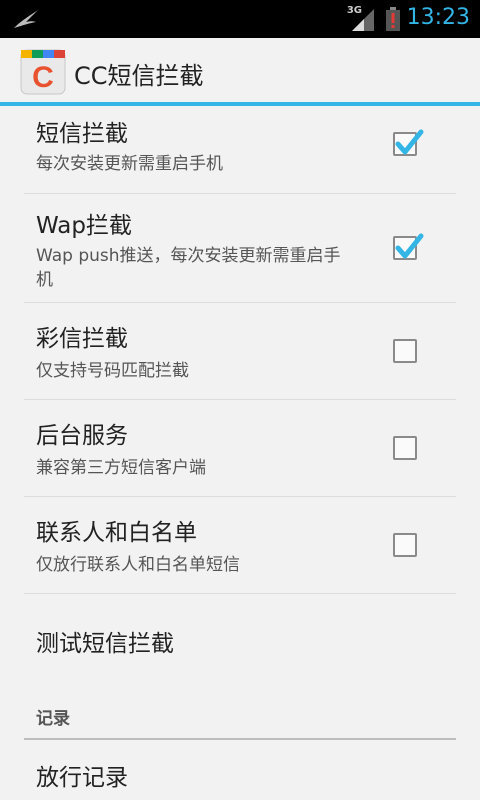 This screenshot has height=800, width=480. What do you see at coordinates (116, 533) in the screenshot?
I see `pref-title: 联系人和白名单` at bounding box center [116, 533].